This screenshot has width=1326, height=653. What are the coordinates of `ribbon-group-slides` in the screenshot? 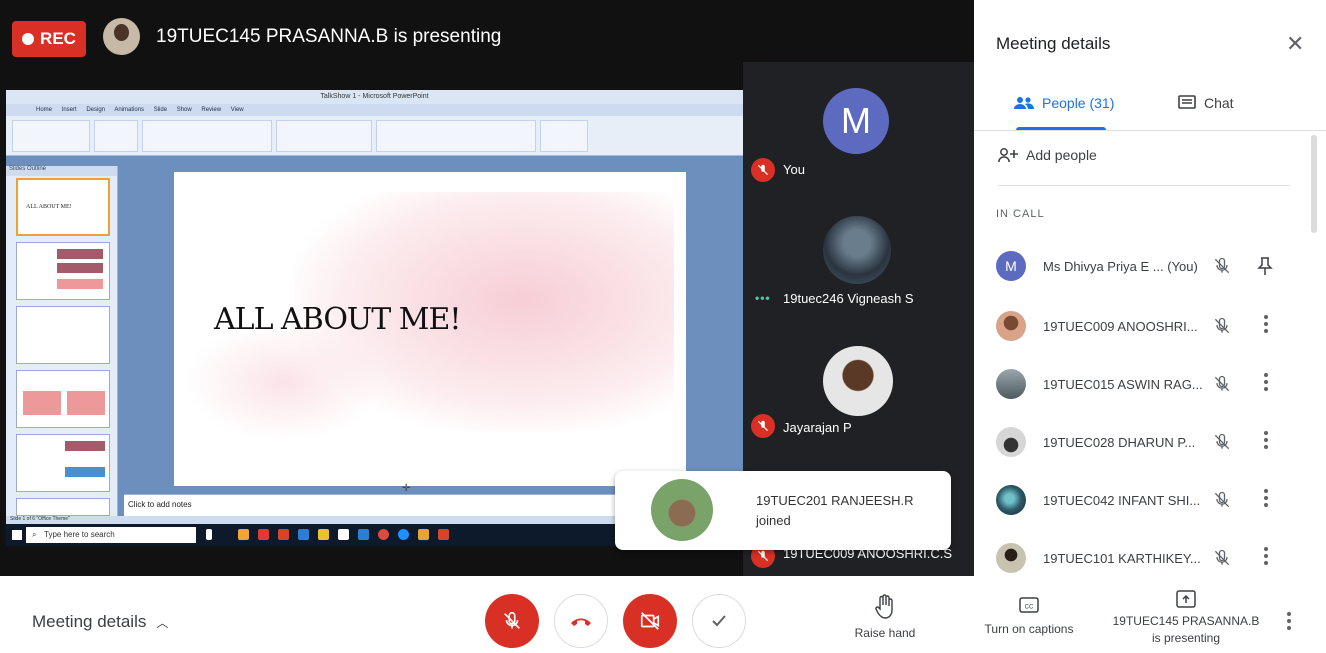 It's located at (116, 136).